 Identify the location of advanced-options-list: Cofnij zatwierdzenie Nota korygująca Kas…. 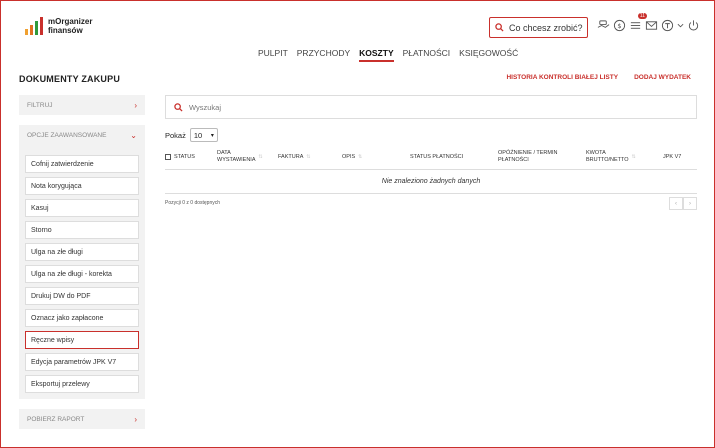
(82, 269).